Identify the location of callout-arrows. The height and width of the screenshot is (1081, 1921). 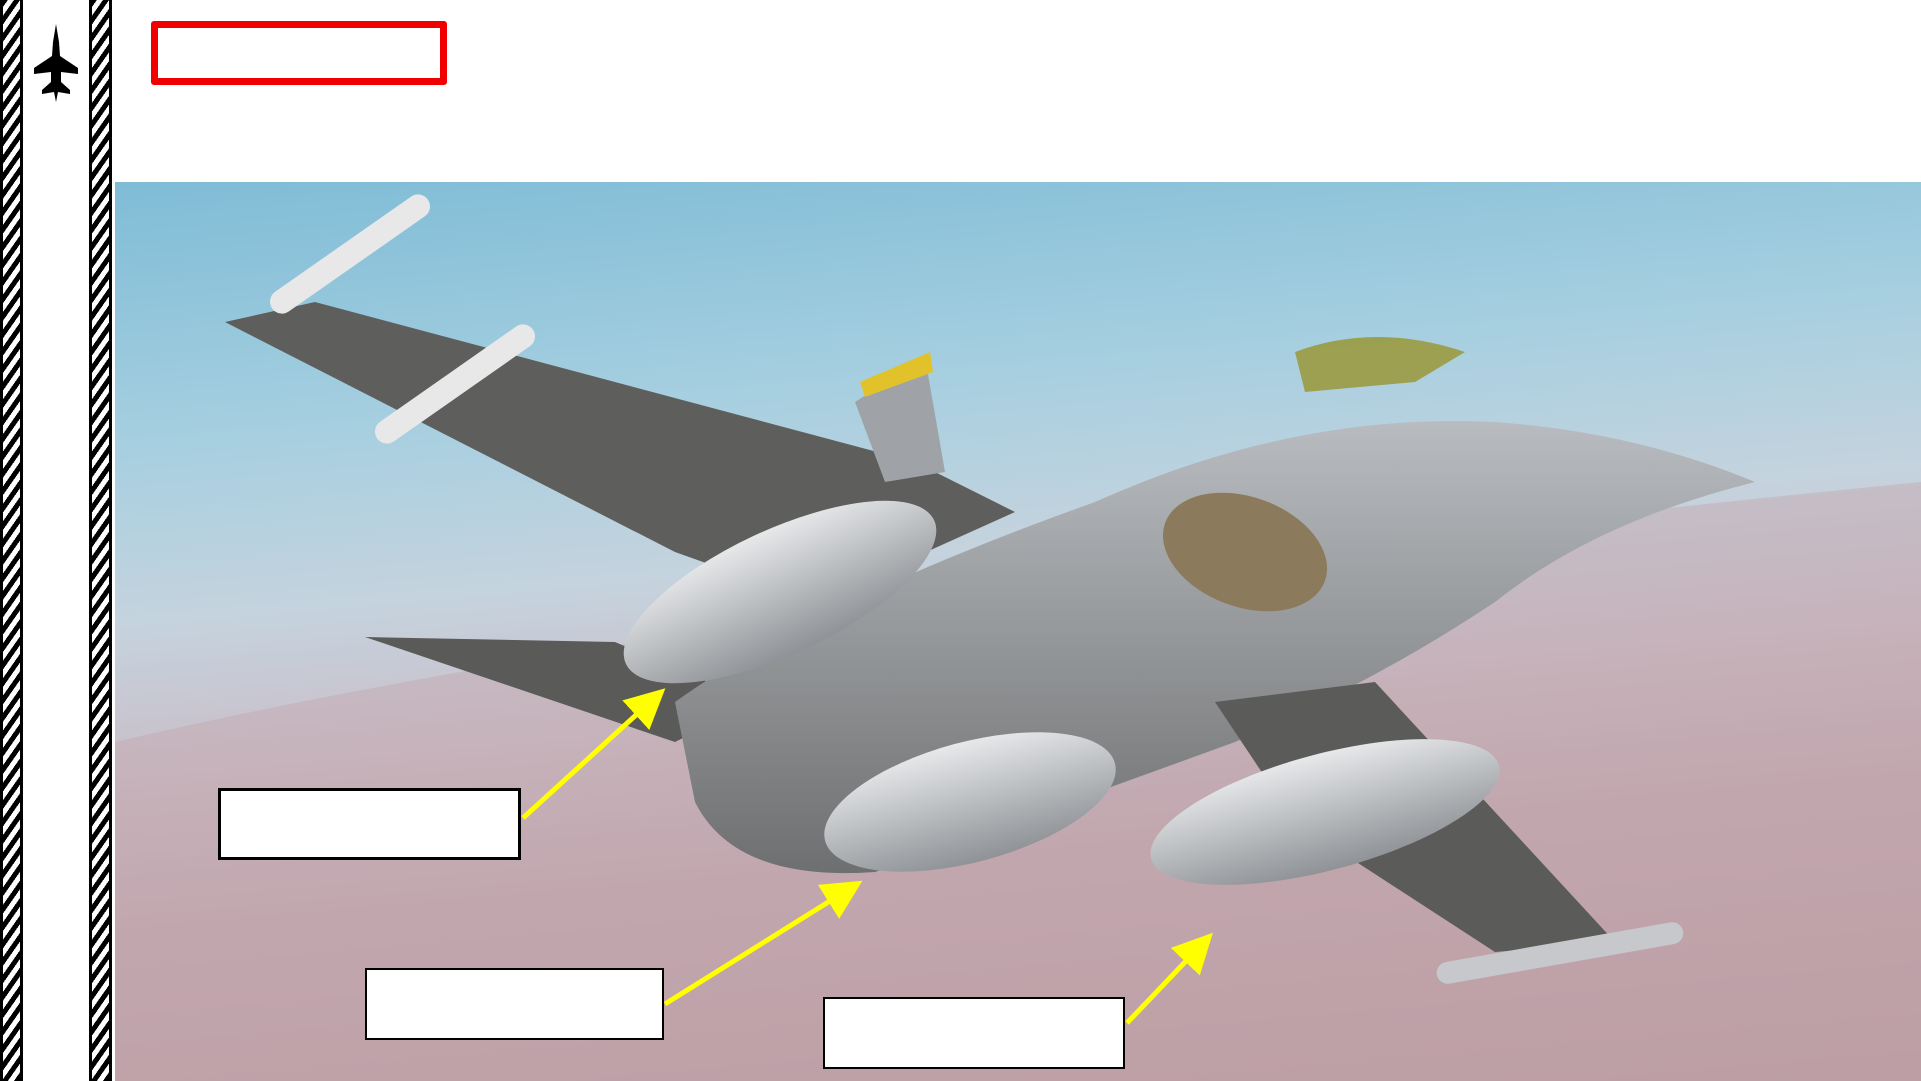
(867, 856).